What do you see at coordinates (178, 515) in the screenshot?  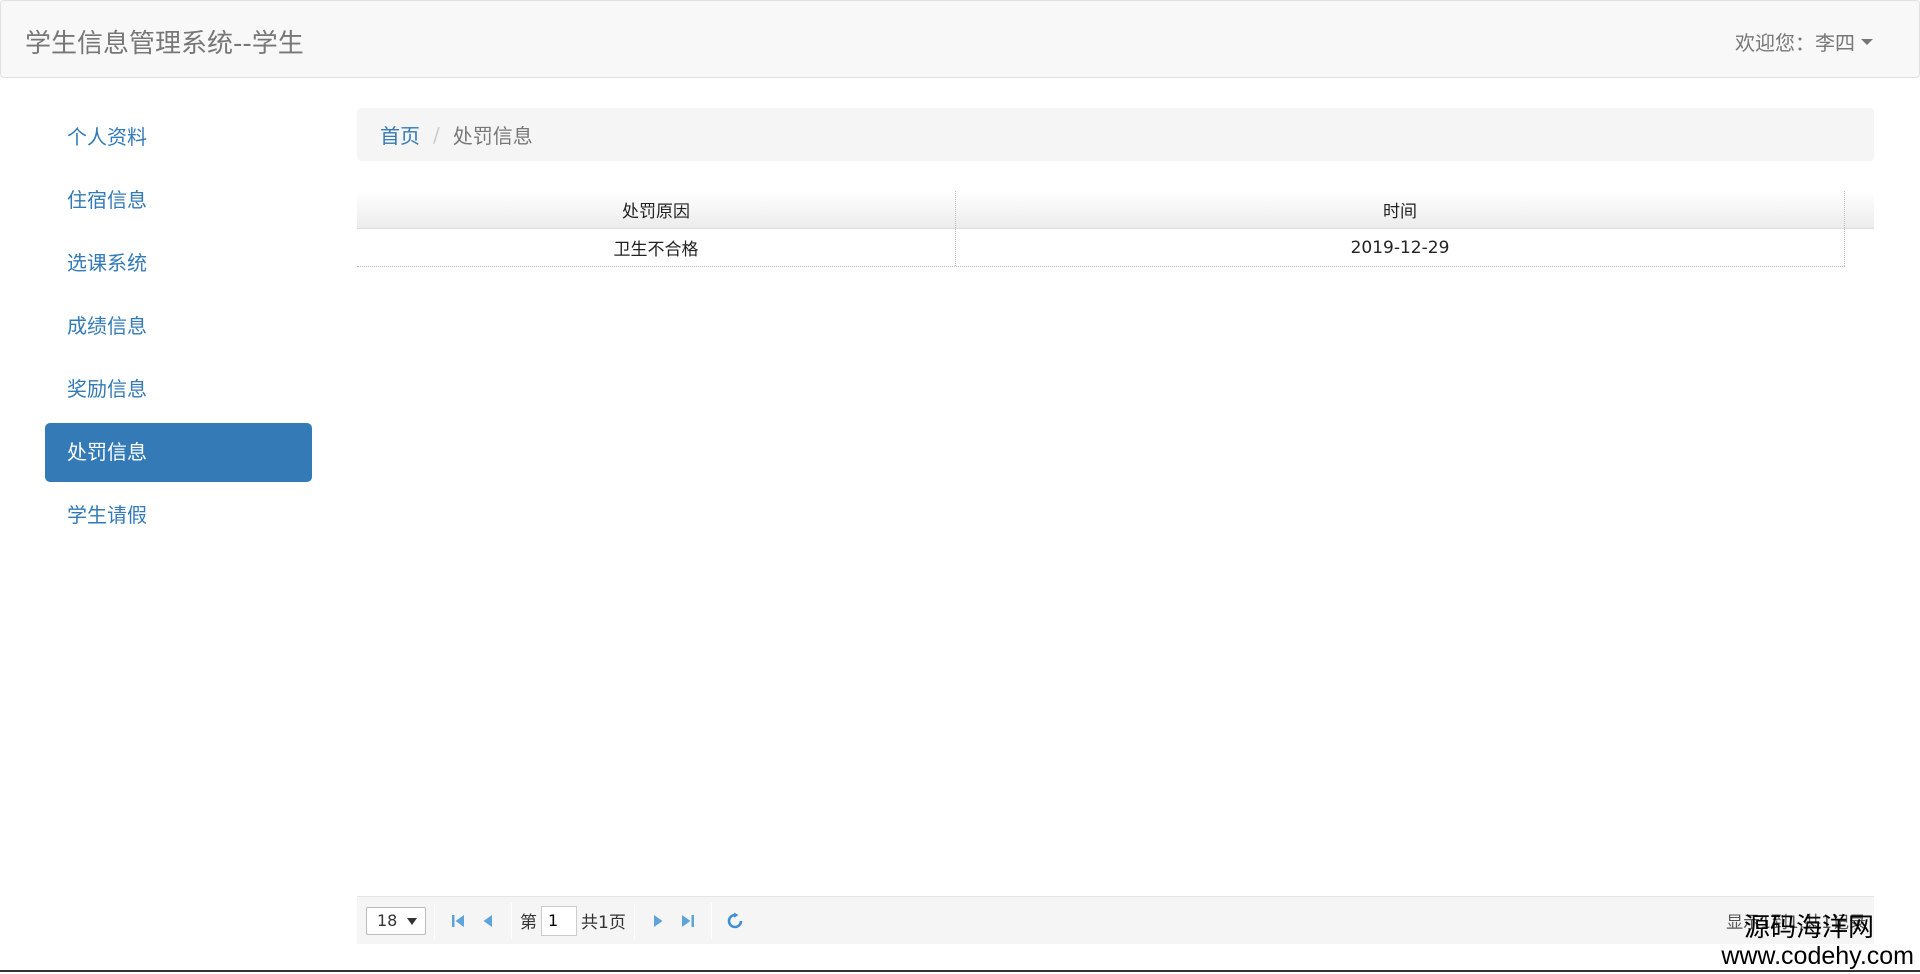 I see `sidebar-item-leave-request: 学生请假` at bounding box center [178, 515].